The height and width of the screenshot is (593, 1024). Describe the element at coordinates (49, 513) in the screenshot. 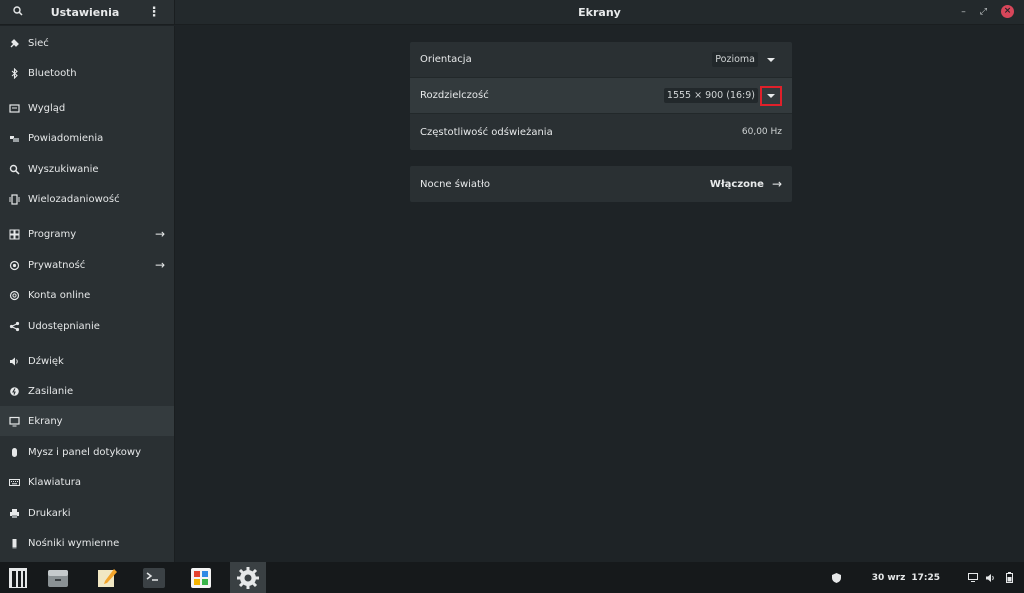

I see `sidebar-item-label: Drukarki` at that location.